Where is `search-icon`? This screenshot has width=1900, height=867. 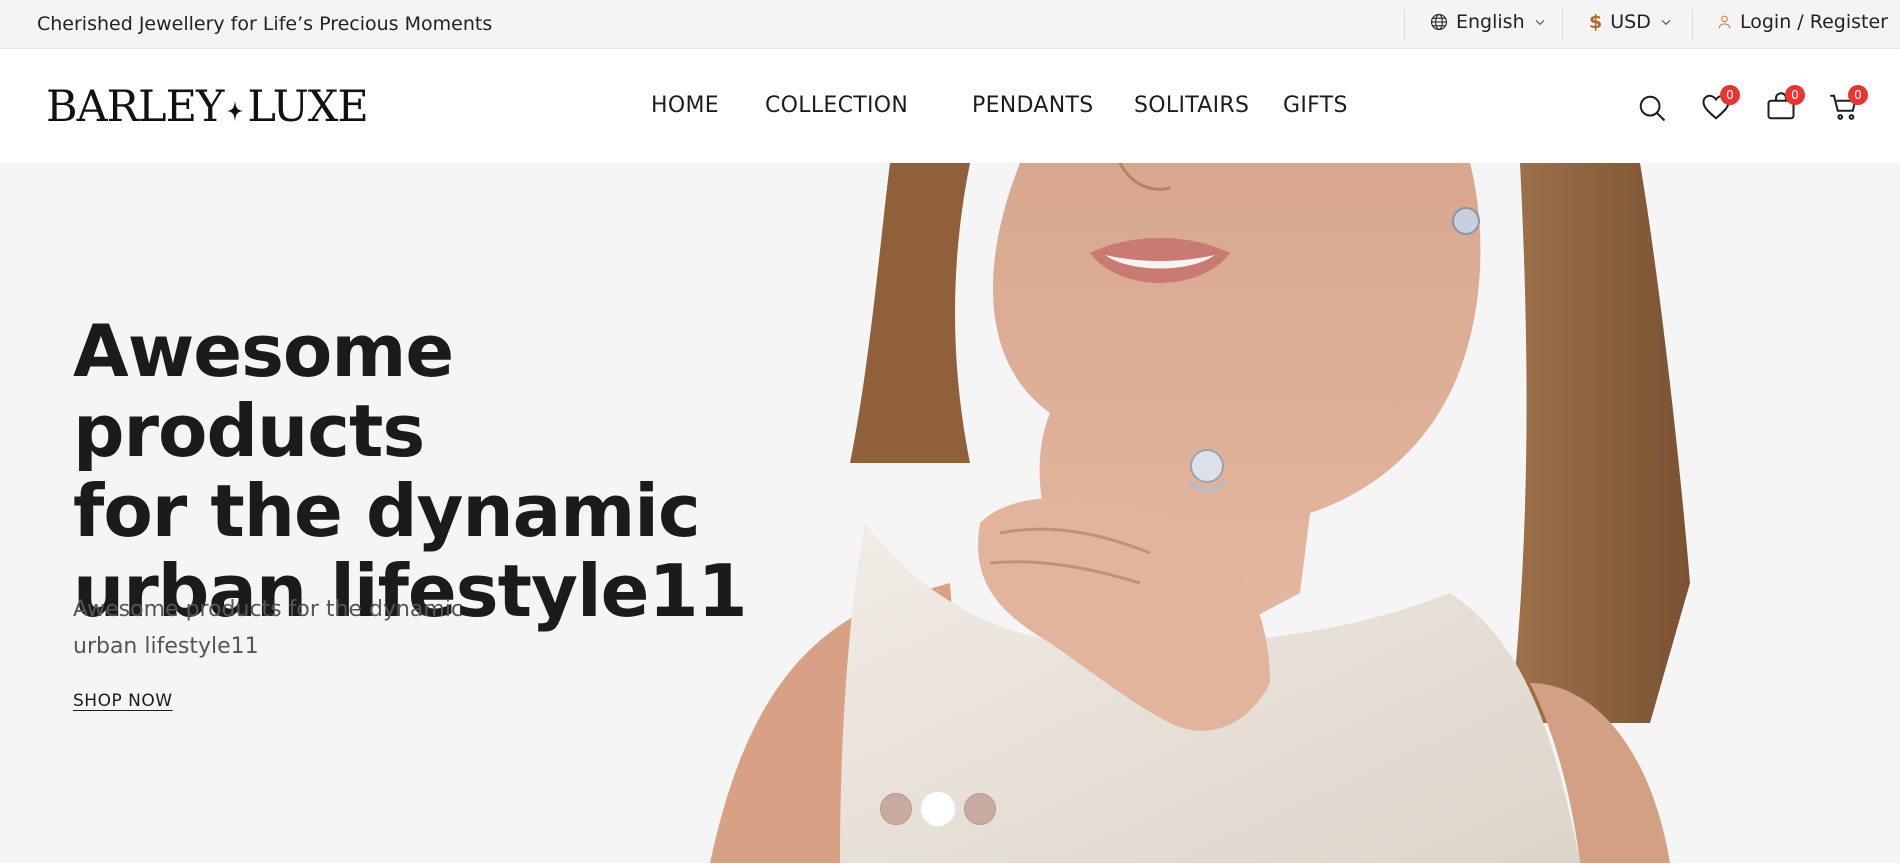
search-icon is located at coordinates (1652, 111).